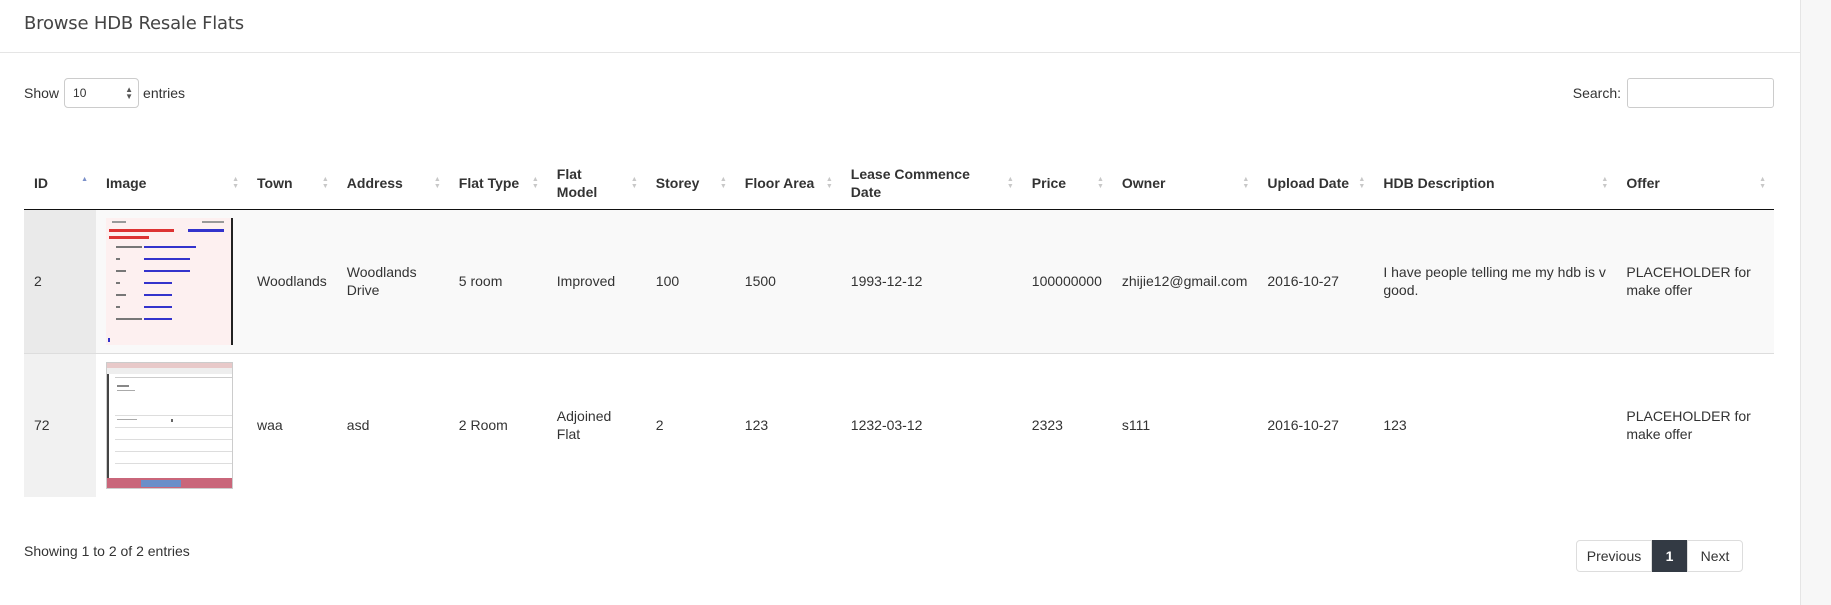 This screenshot has width=1831, height=605. What do you see at coordinates (292, 281) in the screenshot?
I see `cell-town: Woodlands` at bounding box center [292, 281].